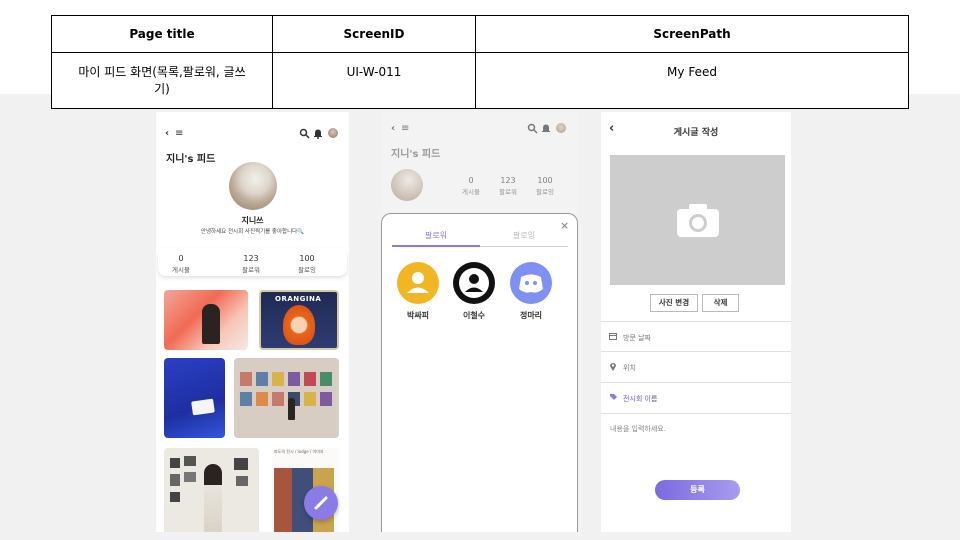 The image size is (960, 540). What do you see at coordinates (674, 303) in the screenshot?
I see `change-photo-button: 사진 변경` at bounding box center [674, 303].